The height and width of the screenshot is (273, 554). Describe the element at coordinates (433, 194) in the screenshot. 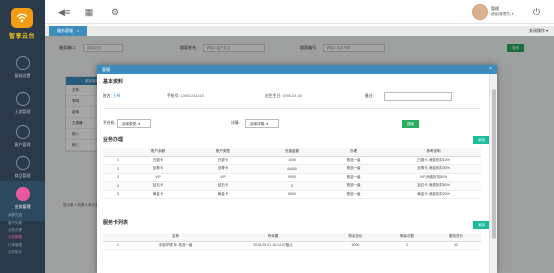

I see `table-cell: 黄金卡,消费折扣20%` at that location.